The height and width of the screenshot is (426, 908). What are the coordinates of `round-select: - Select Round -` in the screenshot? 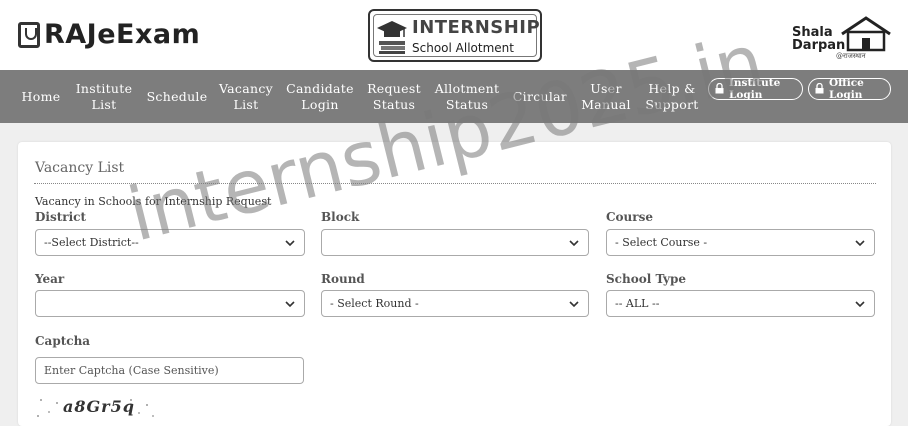 It's located at (455, 303).